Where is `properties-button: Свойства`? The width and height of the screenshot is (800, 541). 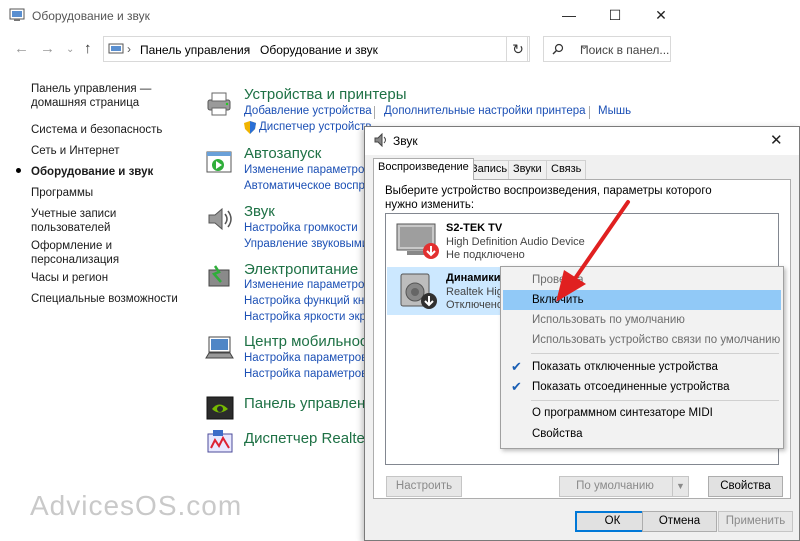
properties-button: Свойства is located at coordinates (745, 486).